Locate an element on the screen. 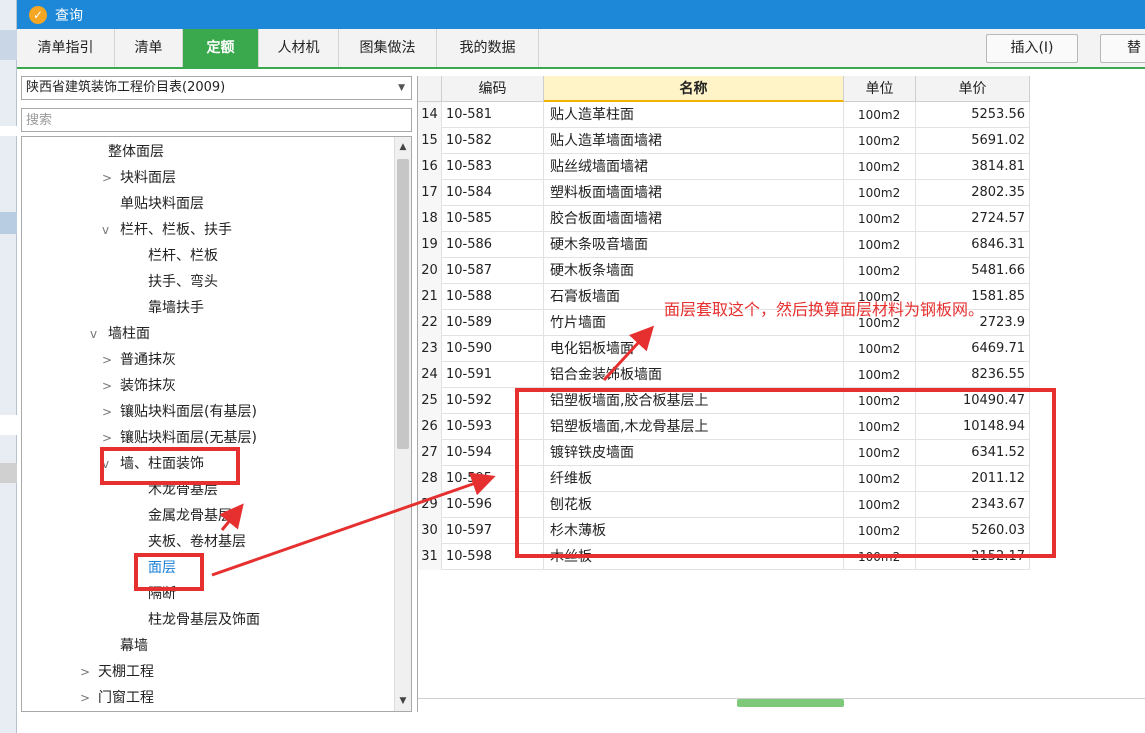  table-row: 16 10-583 贴丝绒墙面墙裙 100m2 3814.81 is located at coordinates (724, 167).